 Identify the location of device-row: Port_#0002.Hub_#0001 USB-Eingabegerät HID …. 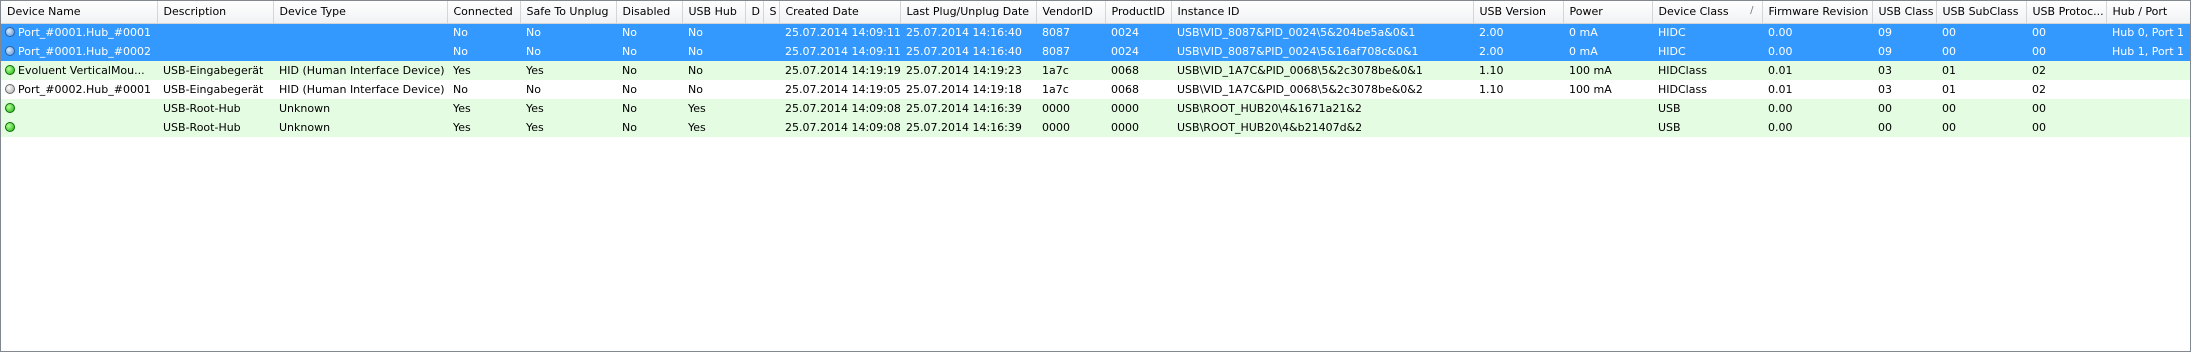
(1095, 89).